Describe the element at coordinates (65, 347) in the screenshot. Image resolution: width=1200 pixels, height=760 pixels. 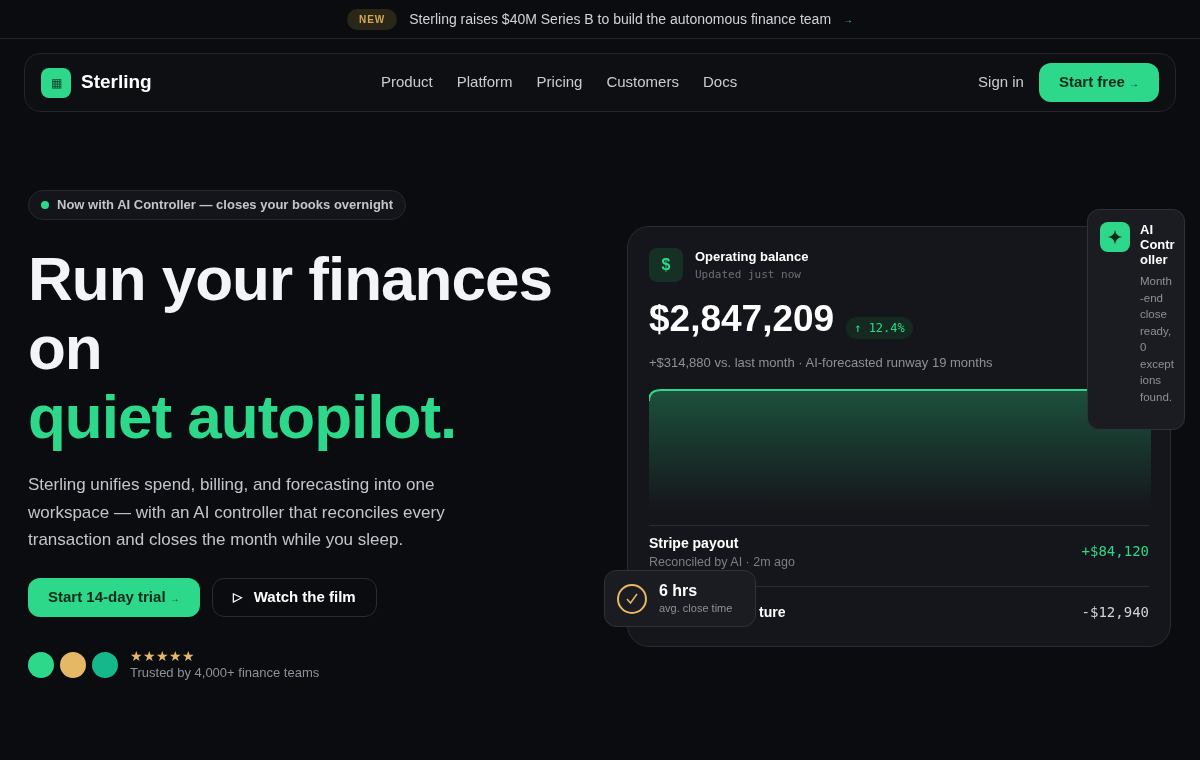
I see `hero-heading: on` at that location.